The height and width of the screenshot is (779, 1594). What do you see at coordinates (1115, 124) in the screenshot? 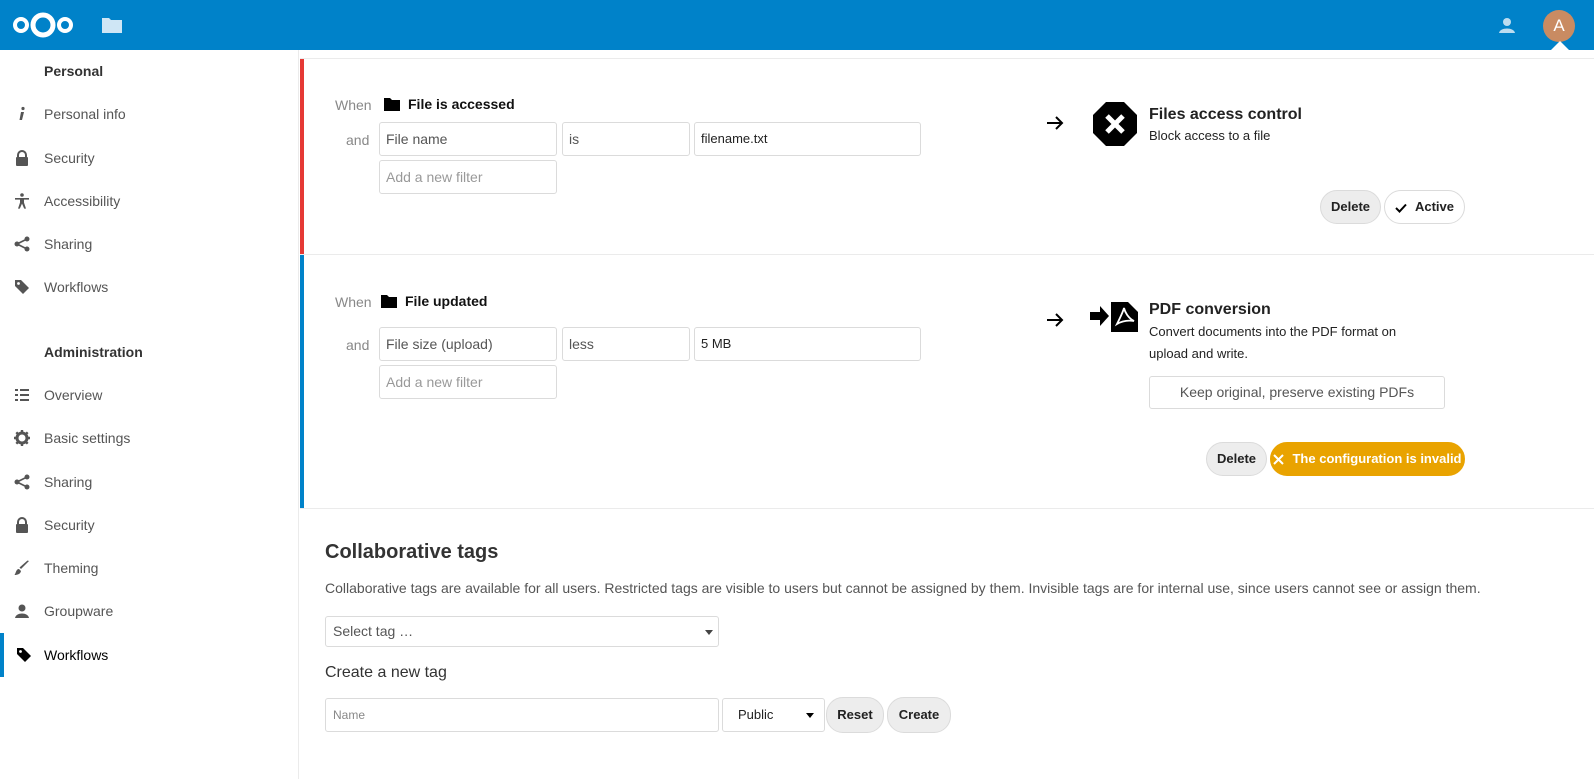
I see `block-access-icon` at bounding box center [1115, 124].